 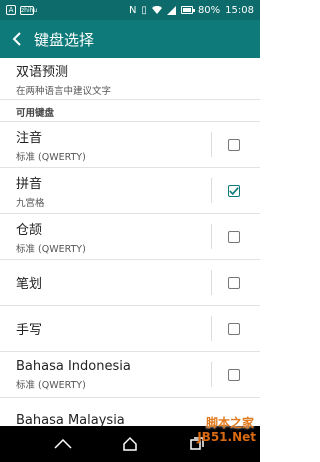 What do you see at coordinates (239, 10) in the screenshot?
I see `clock: 15:08` at bounding box center [239, 10].